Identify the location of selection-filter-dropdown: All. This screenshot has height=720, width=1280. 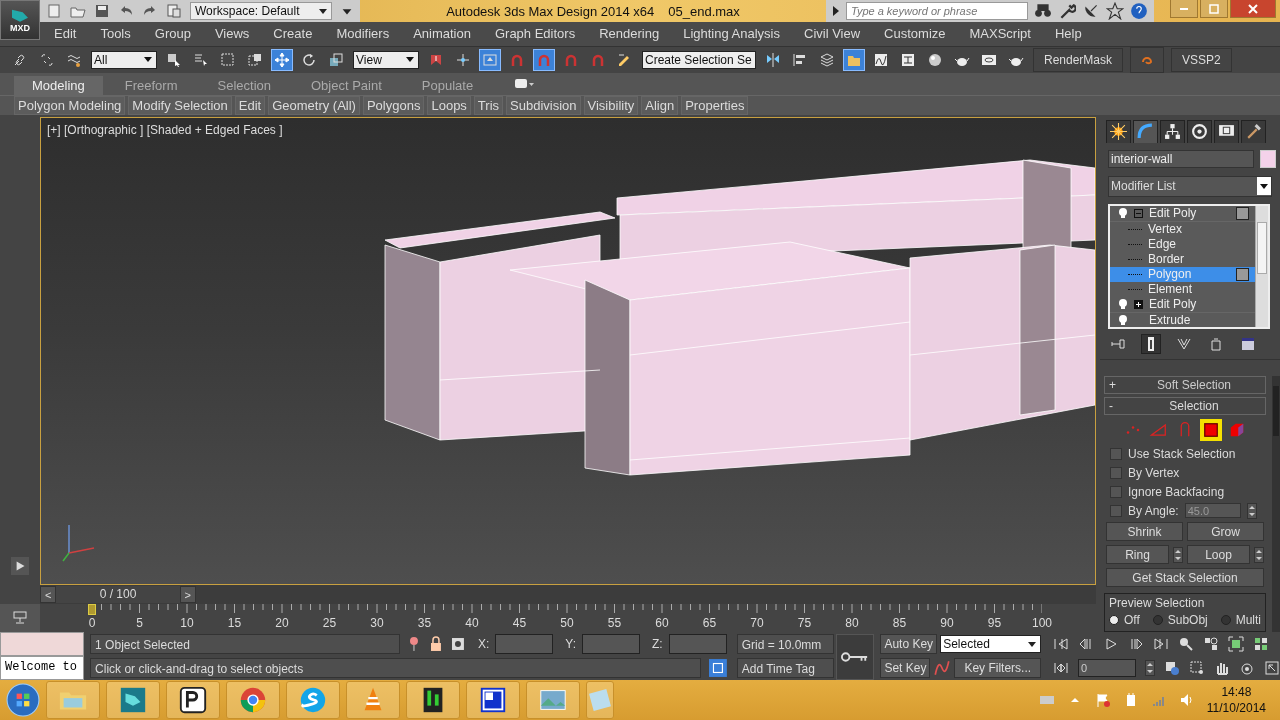
(124, 59).